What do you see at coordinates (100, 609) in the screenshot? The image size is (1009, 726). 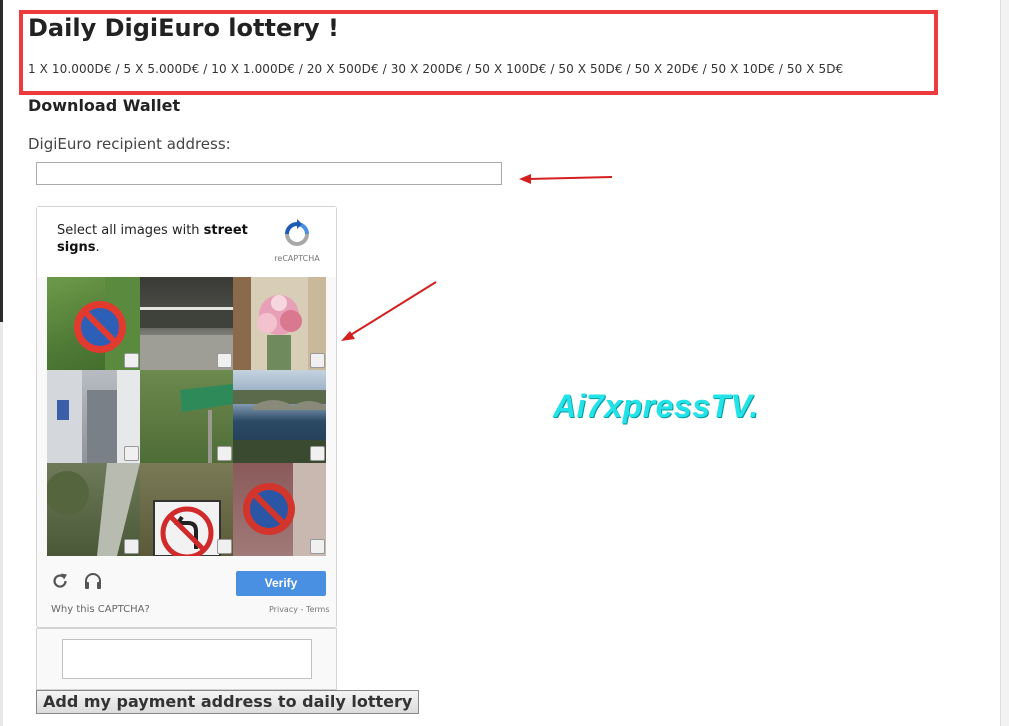 I see `why-captcha-link: Why this CAPTCHA?` at bounding box center [100, 609].